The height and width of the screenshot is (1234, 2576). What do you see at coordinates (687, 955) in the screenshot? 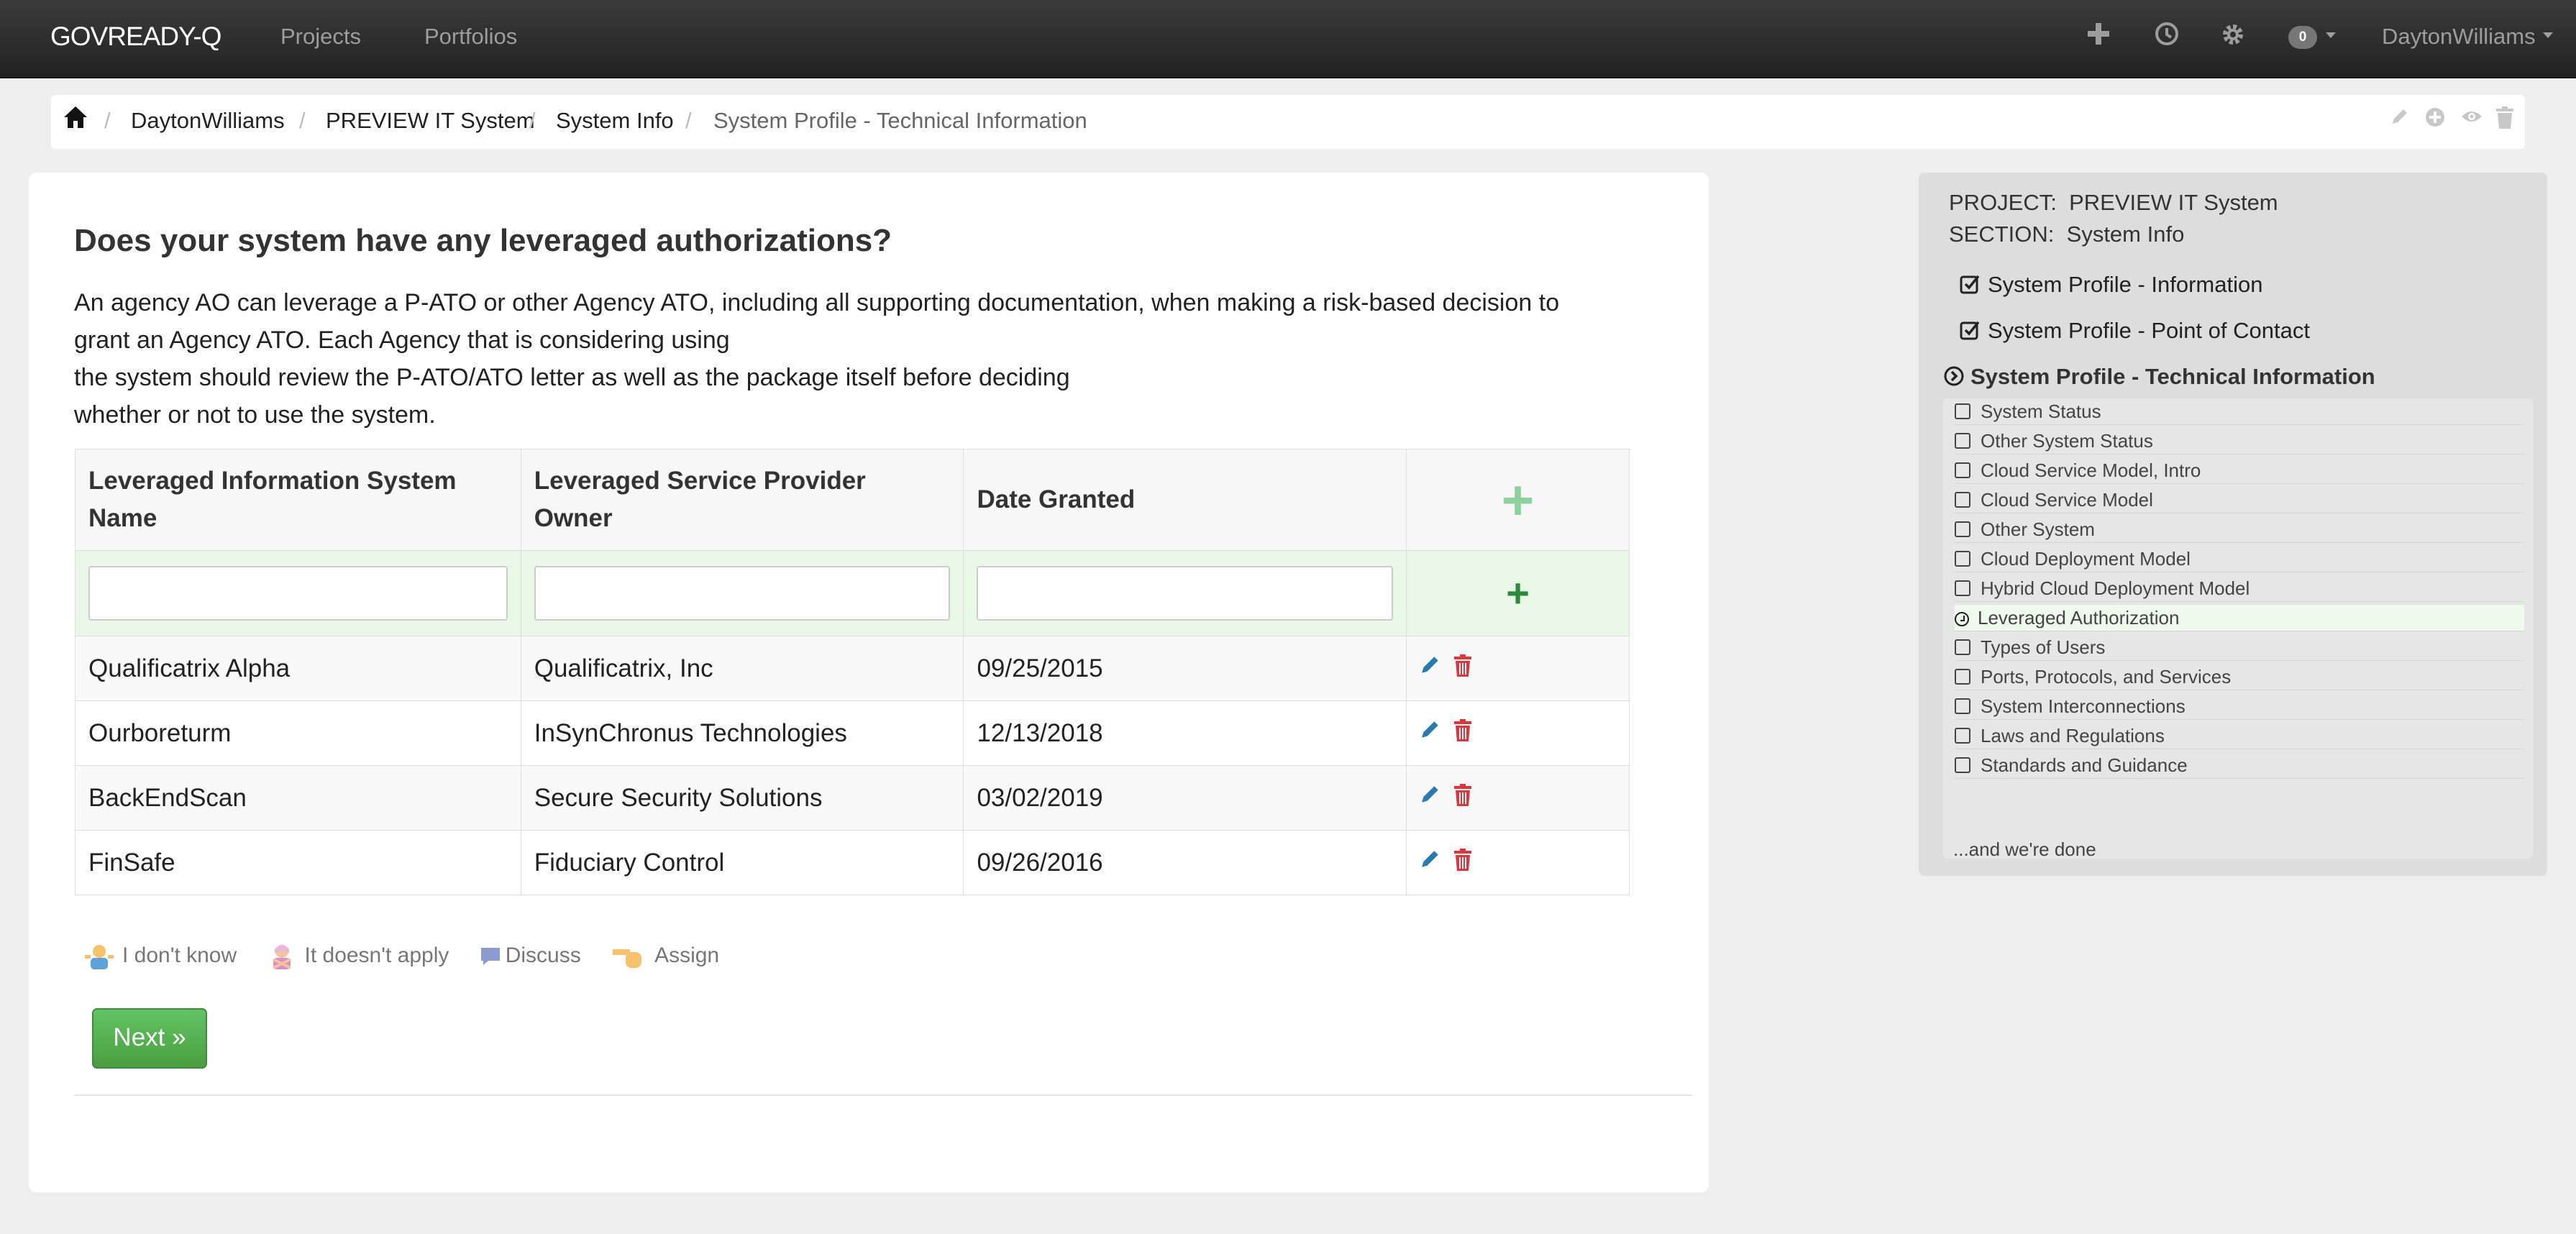
I see `assign-label: Assign` at bounding box center [687, 955].